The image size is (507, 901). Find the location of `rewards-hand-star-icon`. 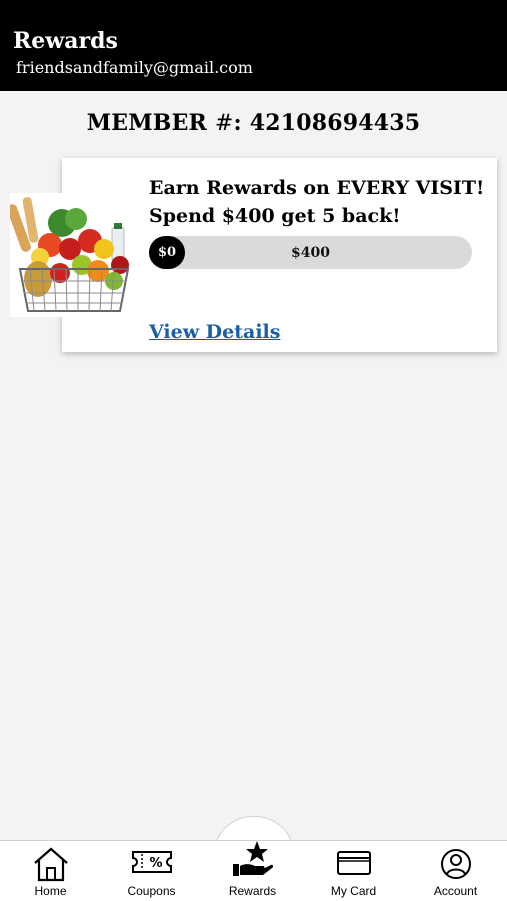

rewards-hand-star-icon is located at coordinates (253, 862).